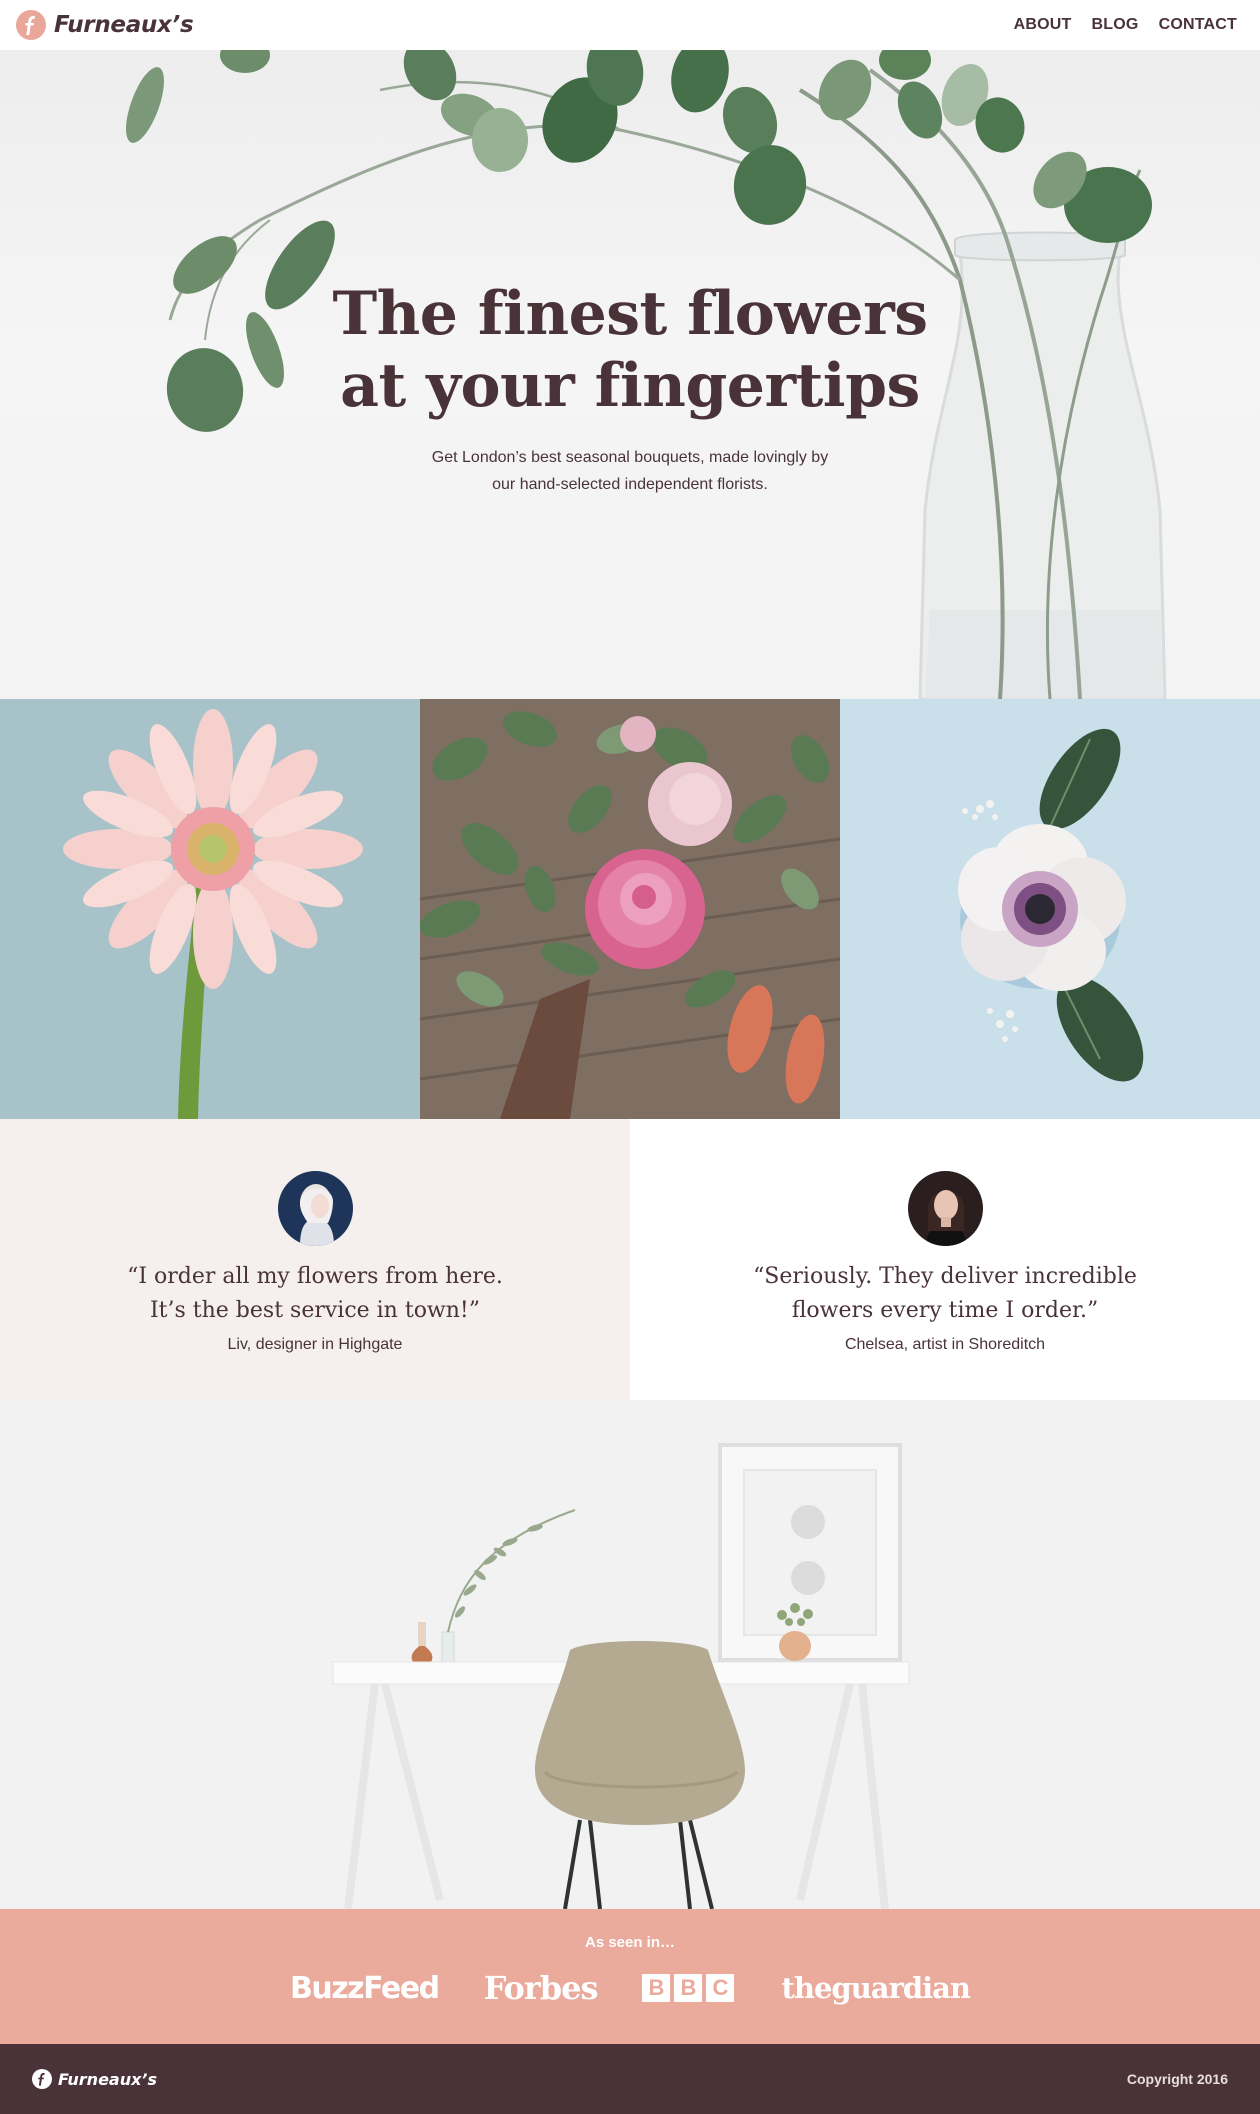  What do you see at coordinates (1115, 25) in the screenshot?
I see `nav-link-blog: BLOG` at bounding box center [1115, 25].